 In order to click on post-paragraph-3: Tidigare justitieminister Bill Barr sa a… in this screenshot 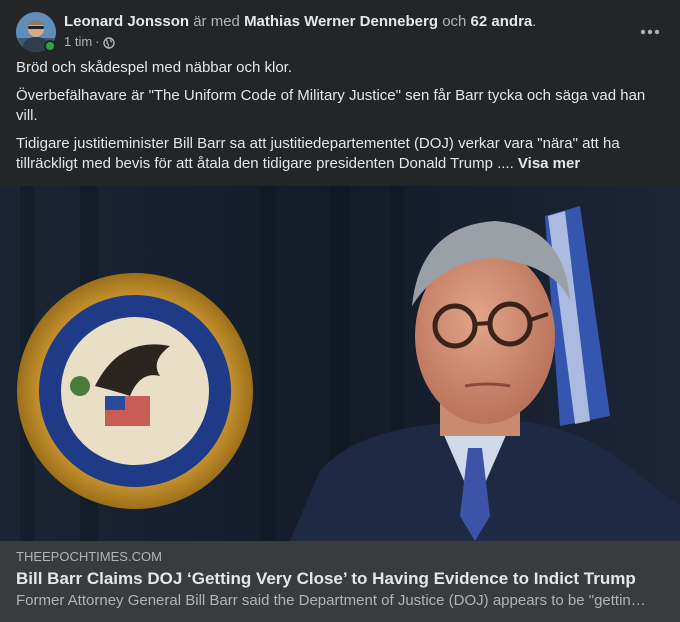, I will do `click(340, 154)`.